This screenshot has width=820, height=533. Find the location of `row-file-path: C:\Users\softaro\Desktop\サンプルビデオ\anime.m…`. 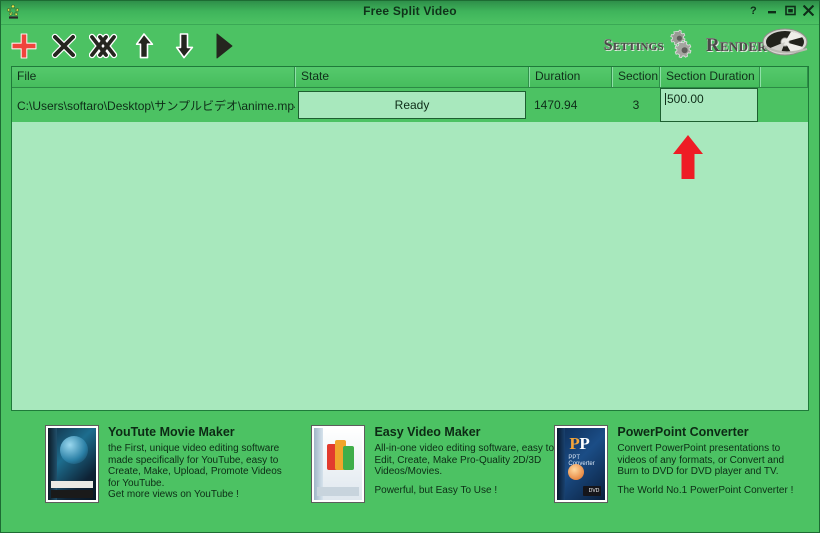

row-file-path: C:\Users\softaro\Desktop\サンプルビデオ\anime.m… is located at coordinates (156, 105).